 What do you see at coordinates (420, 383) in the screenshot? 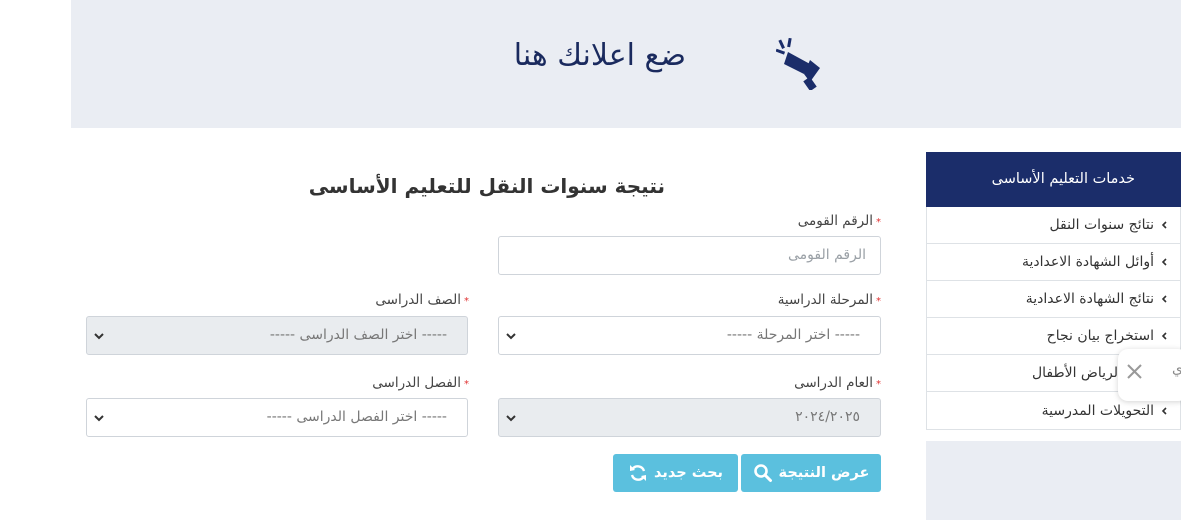
I see `term-label: *الفصل الدراسى` at bounding box center [420, 383].